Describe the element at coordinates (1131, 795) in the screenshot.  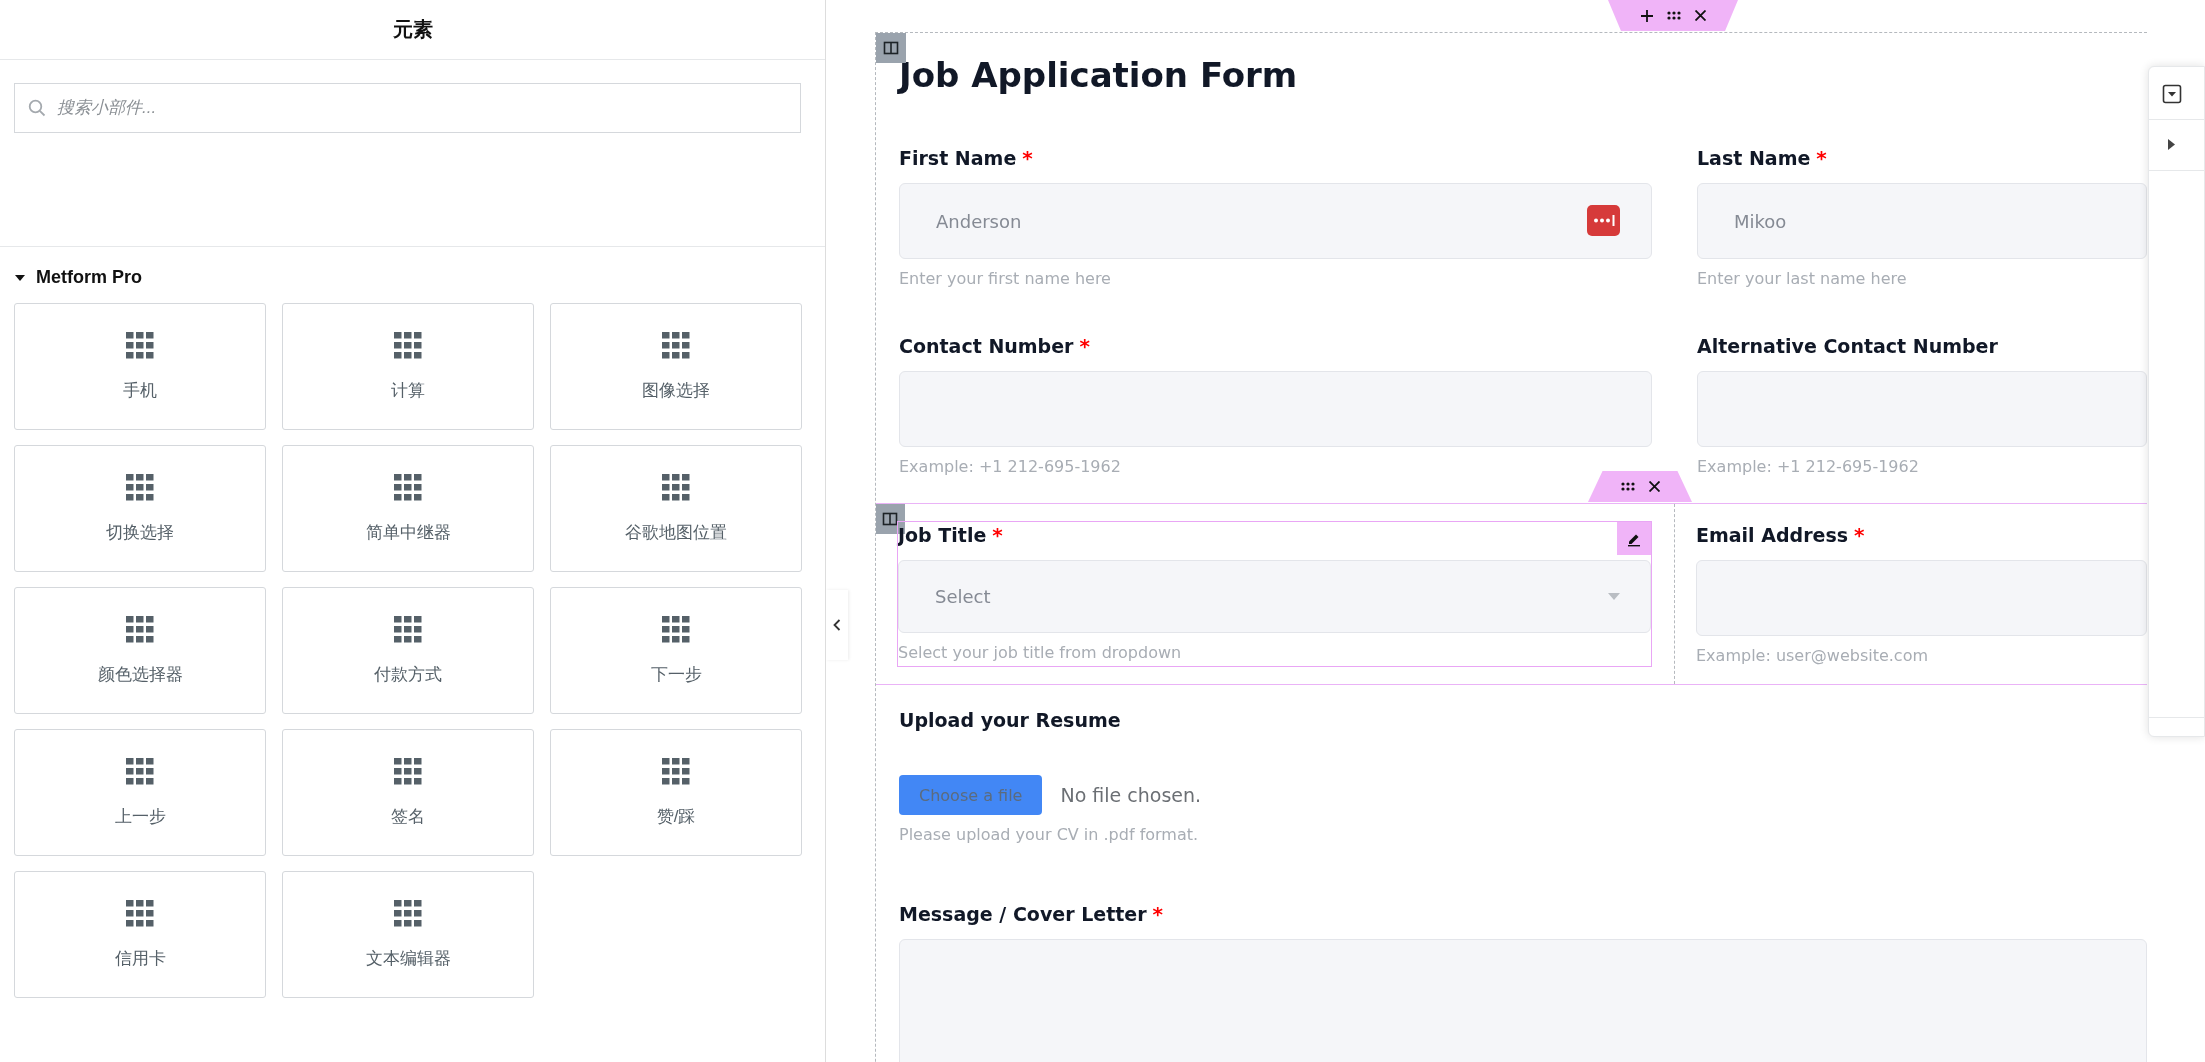
I see `file-status: No file chosen.` at that location.